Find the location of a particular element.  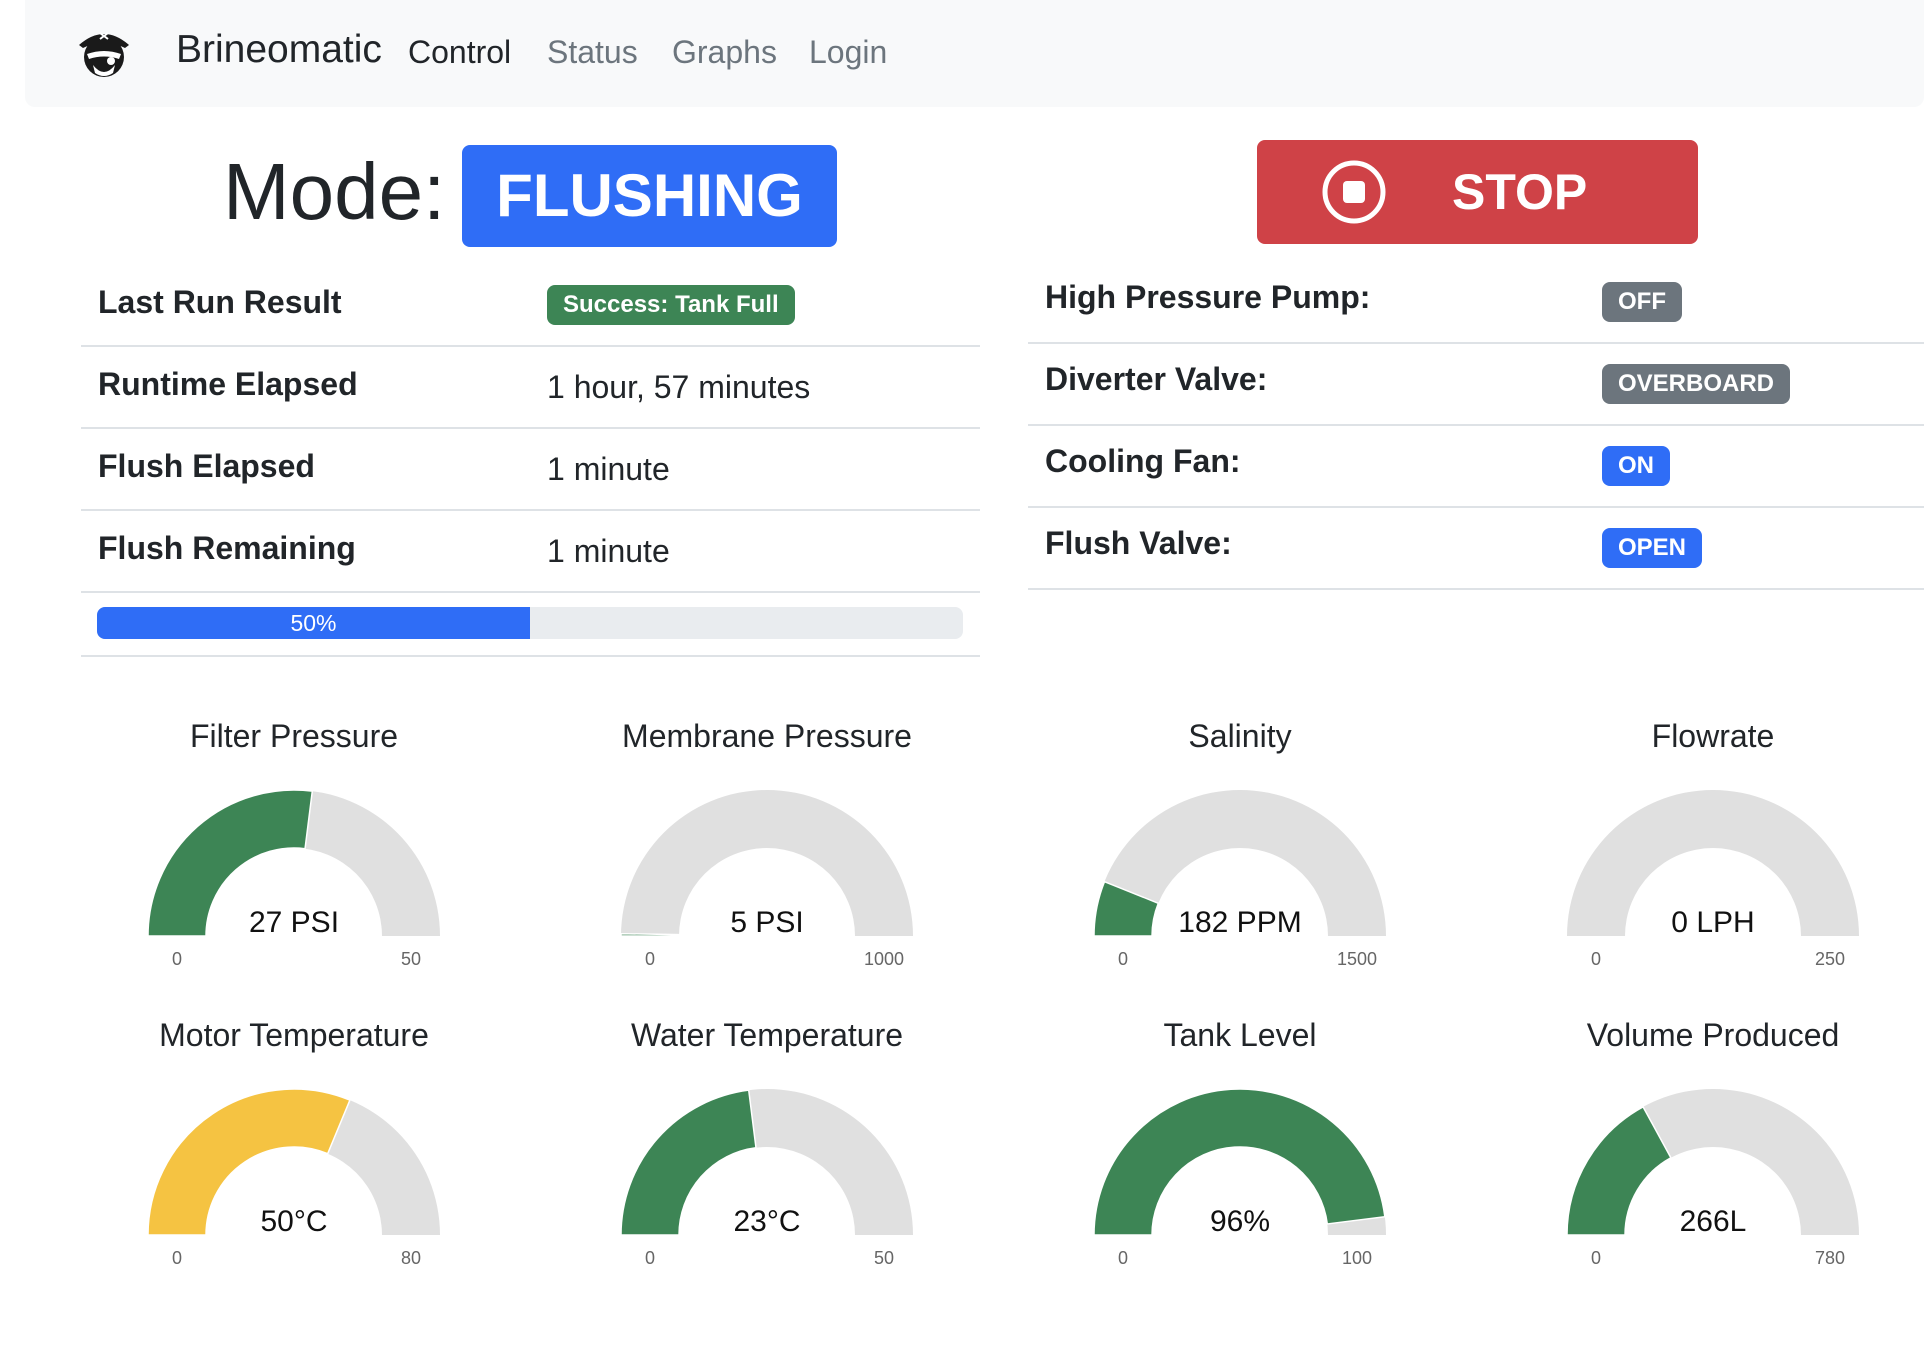

component-row-cooling-fan: Cooling Fan: ON is located at coordinates (1476, 467).